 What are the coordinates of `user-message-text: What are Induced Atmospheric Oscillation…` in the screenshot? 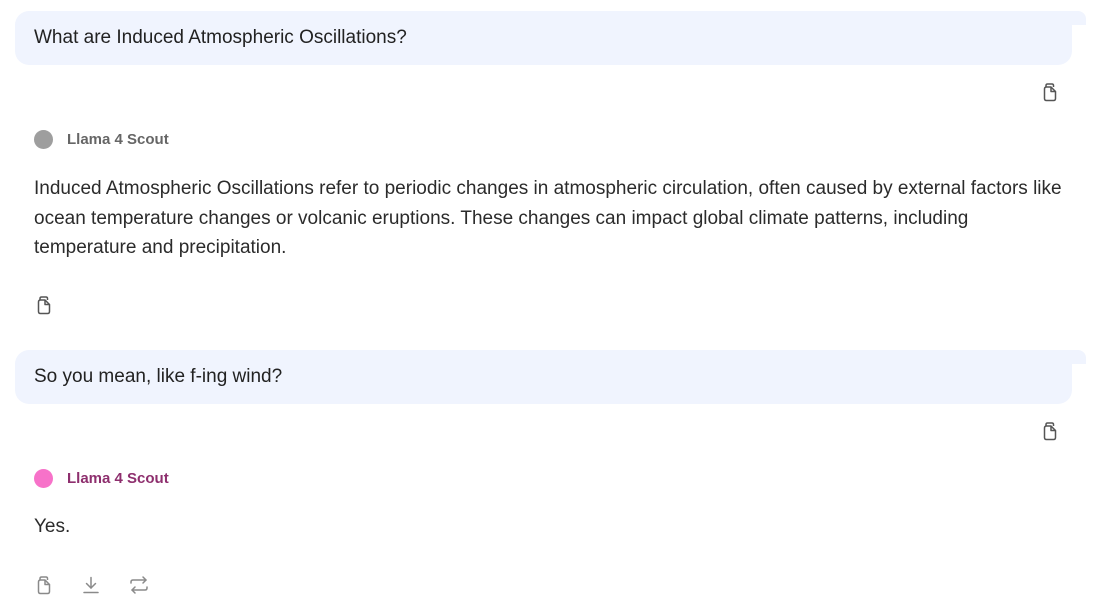 It's located at (220, 37).